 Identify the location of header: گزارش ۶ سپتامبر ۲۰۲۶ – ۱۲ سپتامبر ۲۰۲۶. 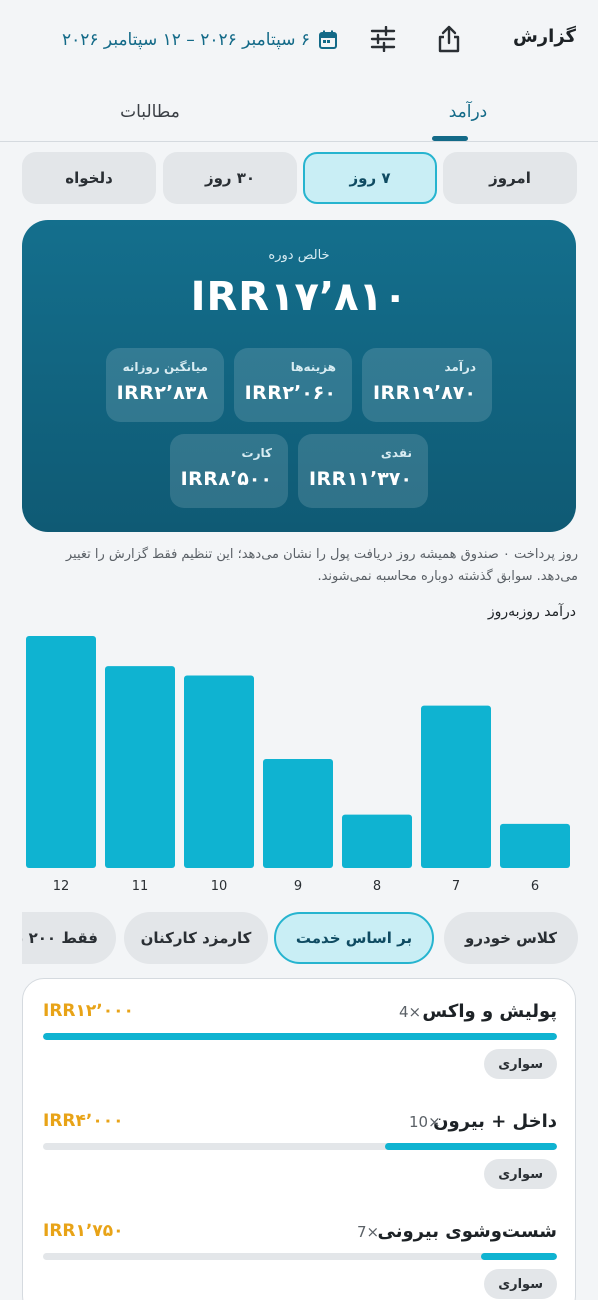
(299, 40).